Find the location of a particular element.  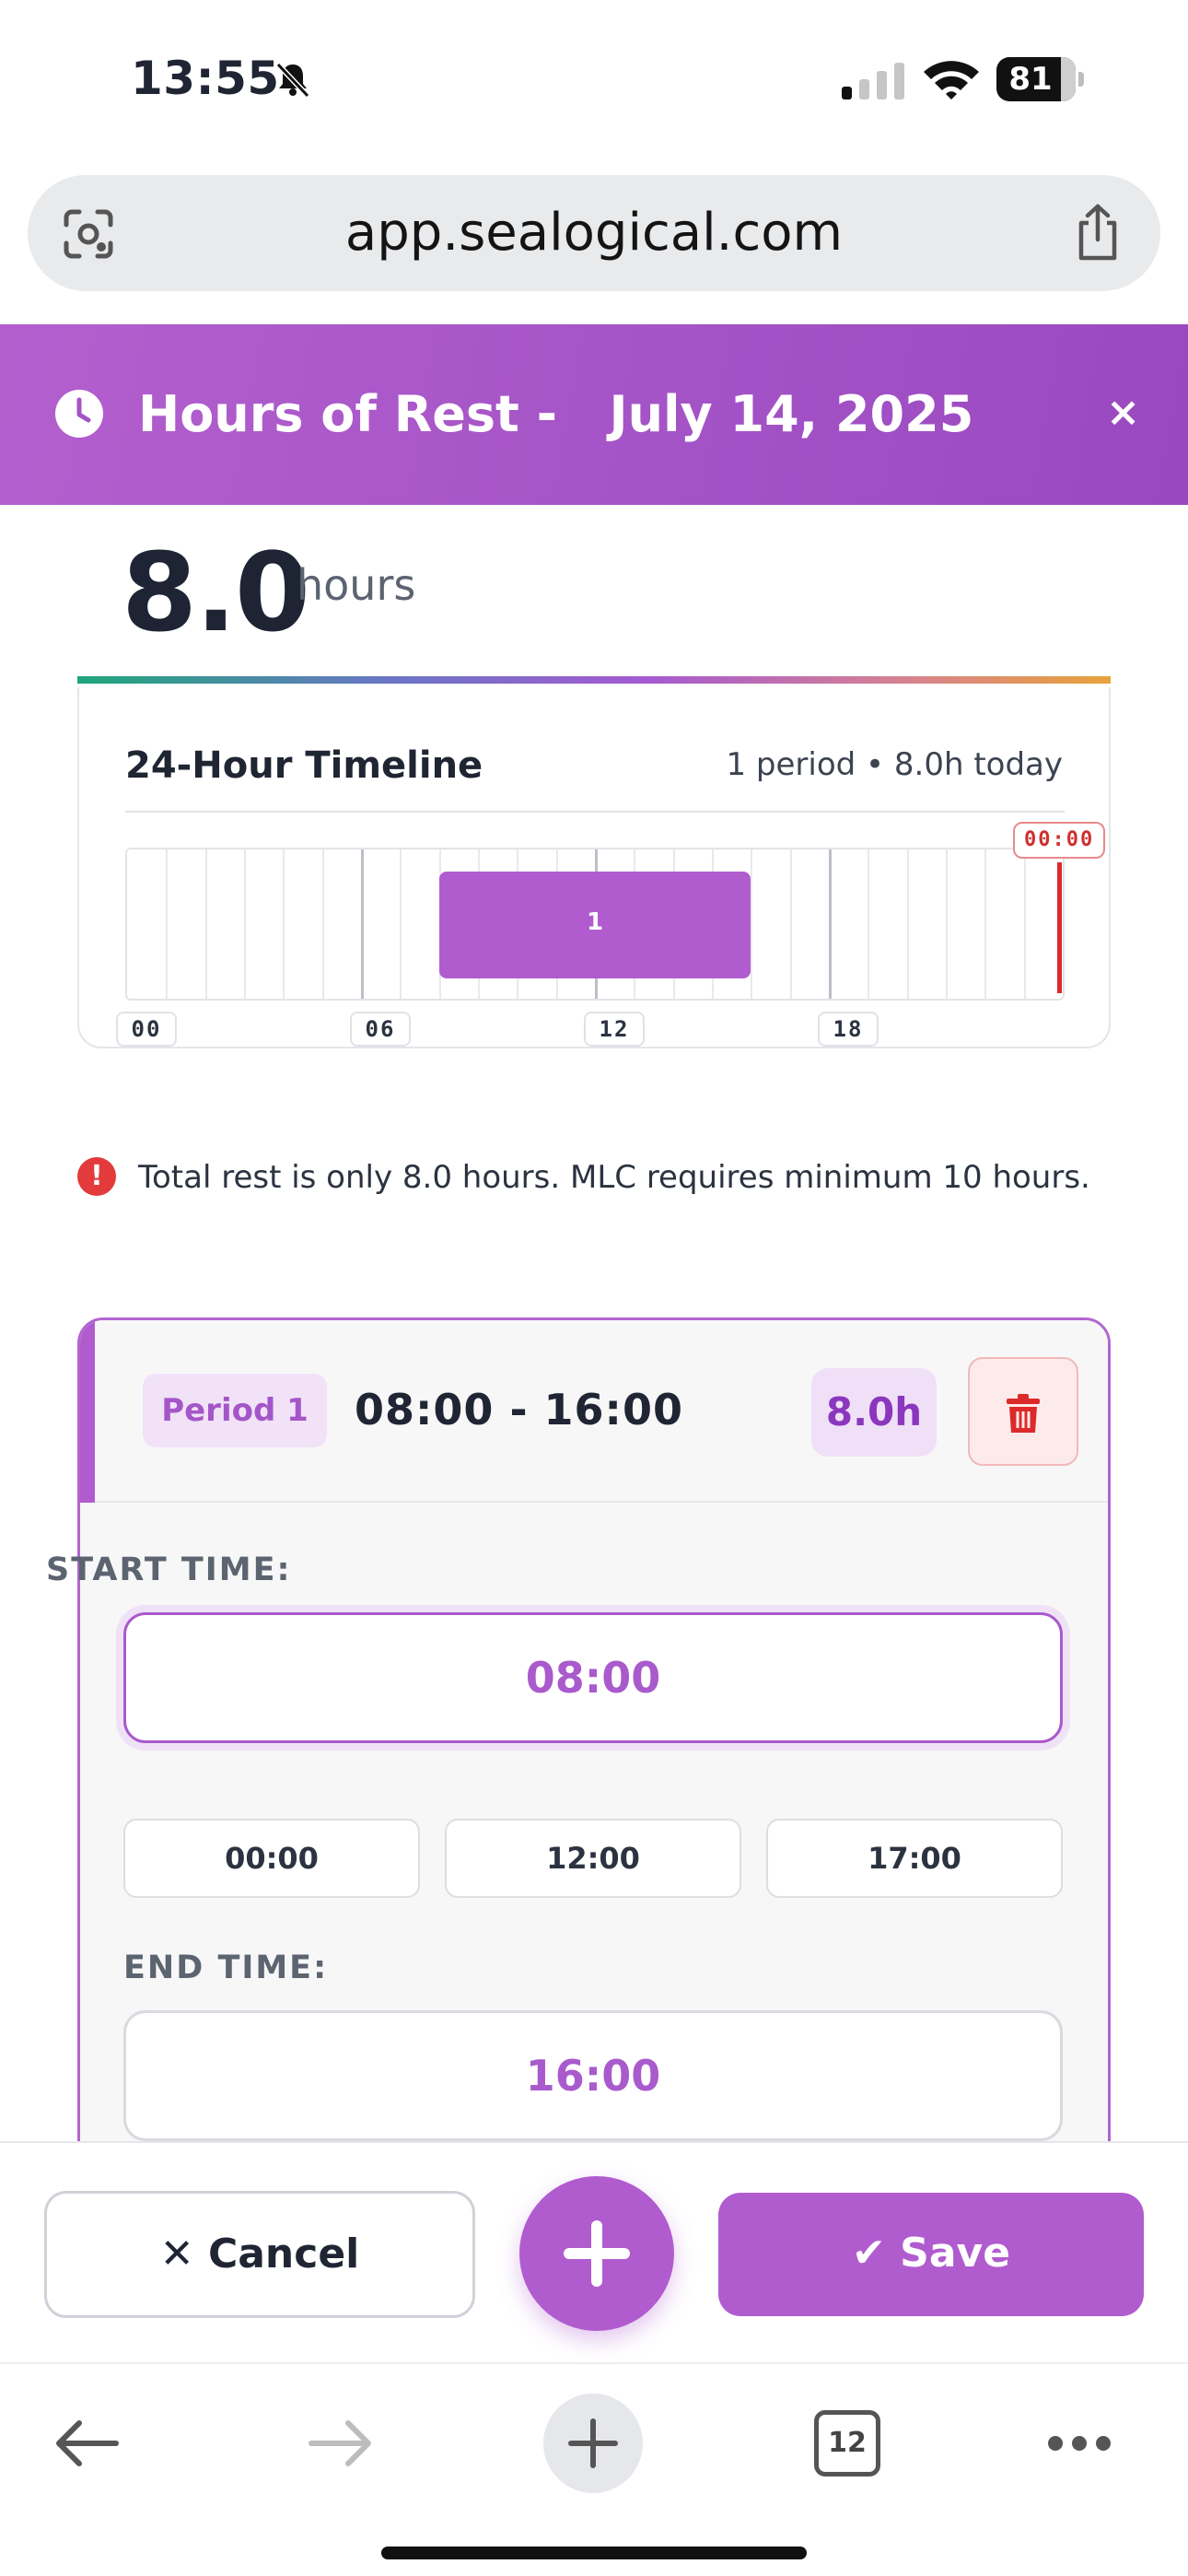

battery-percent: 81 is located at coordinates (1030, 79).